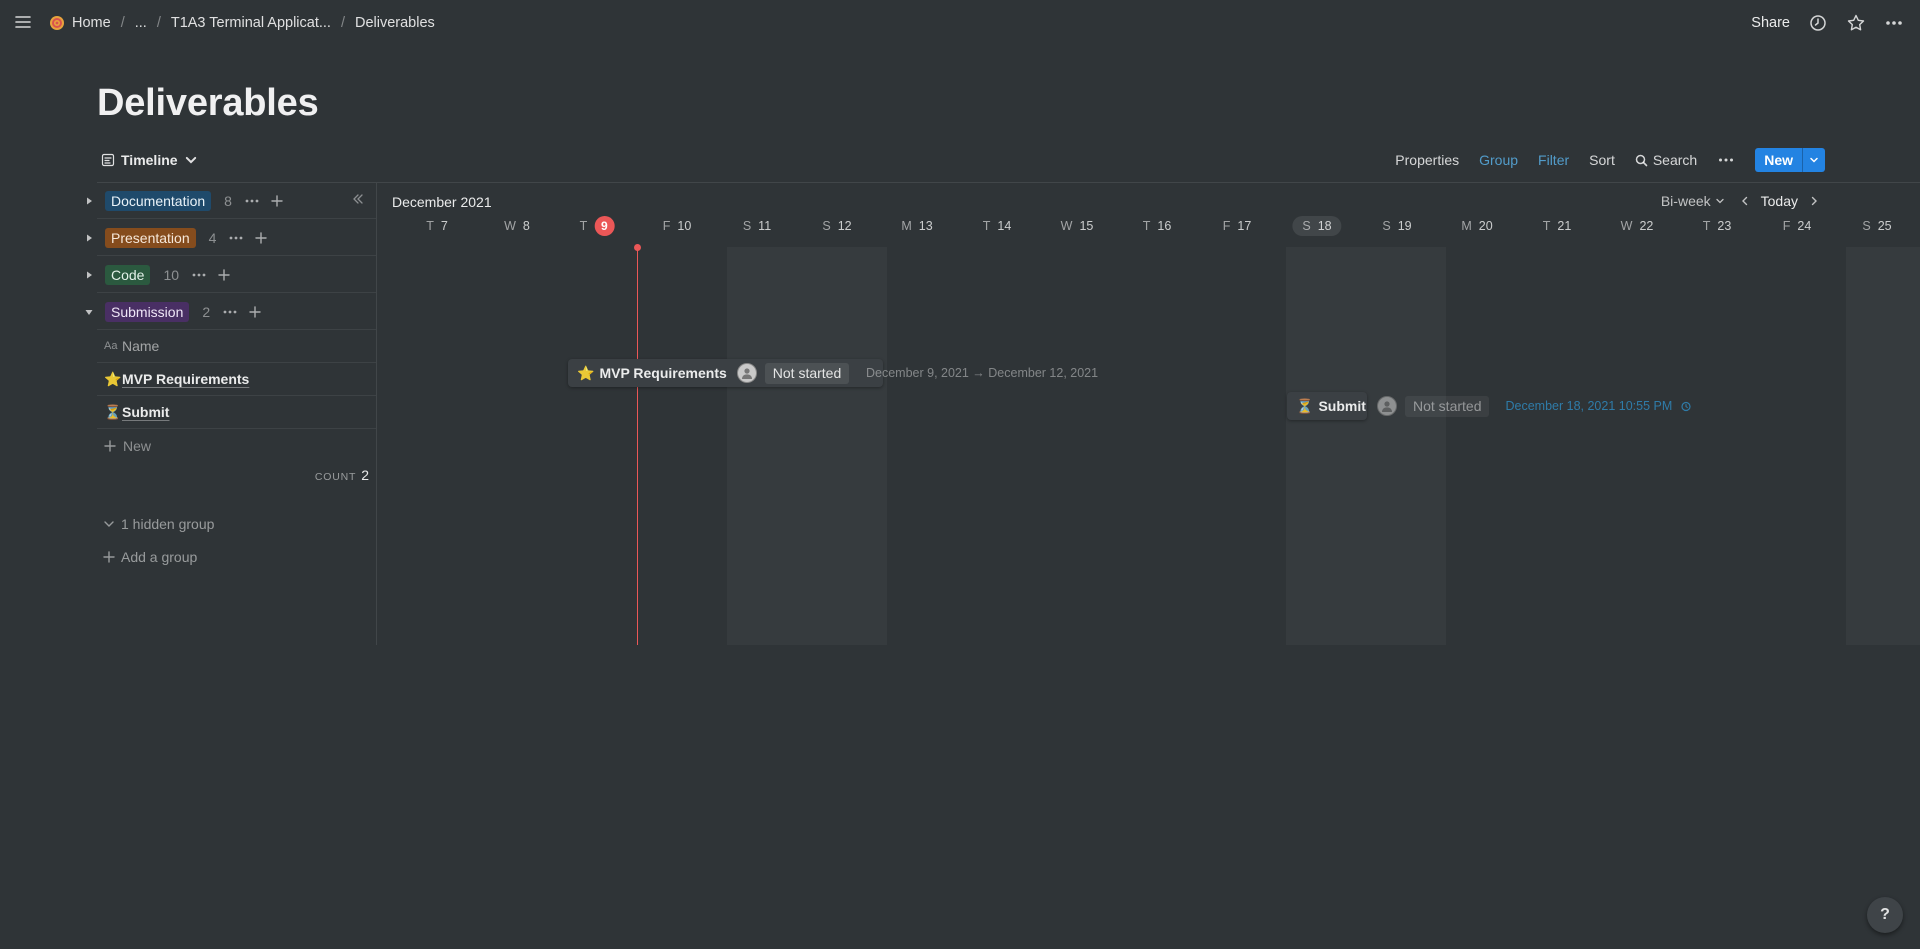 Image resolution: width=1920 pixels, height=949 pixels. I want to click on day-number: 16, so click(1164, 226).